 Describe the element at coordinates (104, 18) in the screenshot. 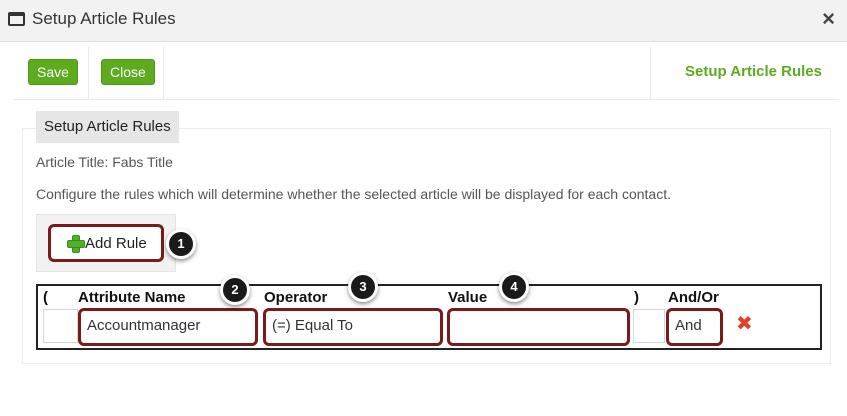

I see `dialog-title: Setup Article Rules` at that location.